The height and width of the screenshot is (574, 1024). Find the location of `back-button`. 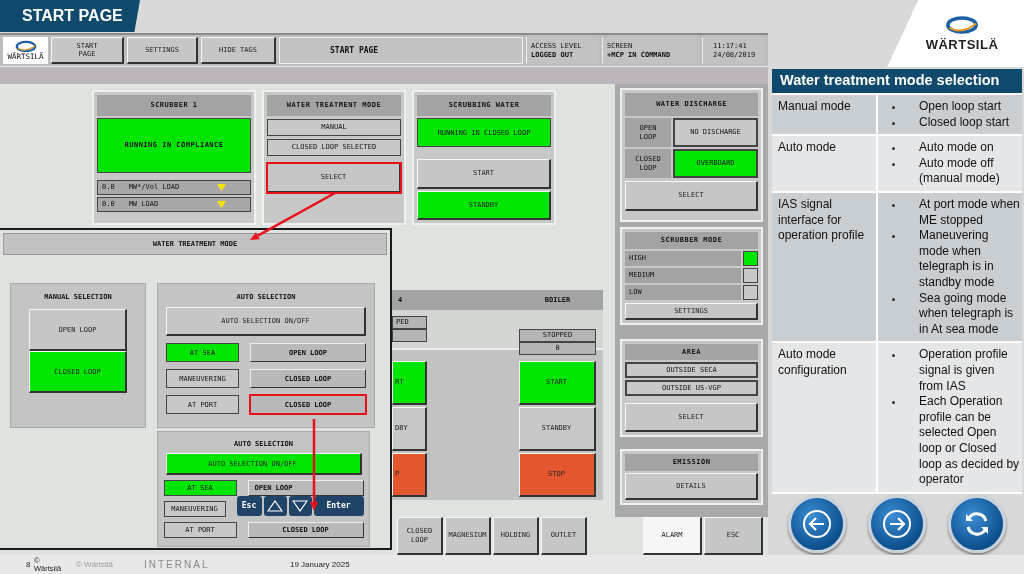

back-button is located at coordinates (817, 524).